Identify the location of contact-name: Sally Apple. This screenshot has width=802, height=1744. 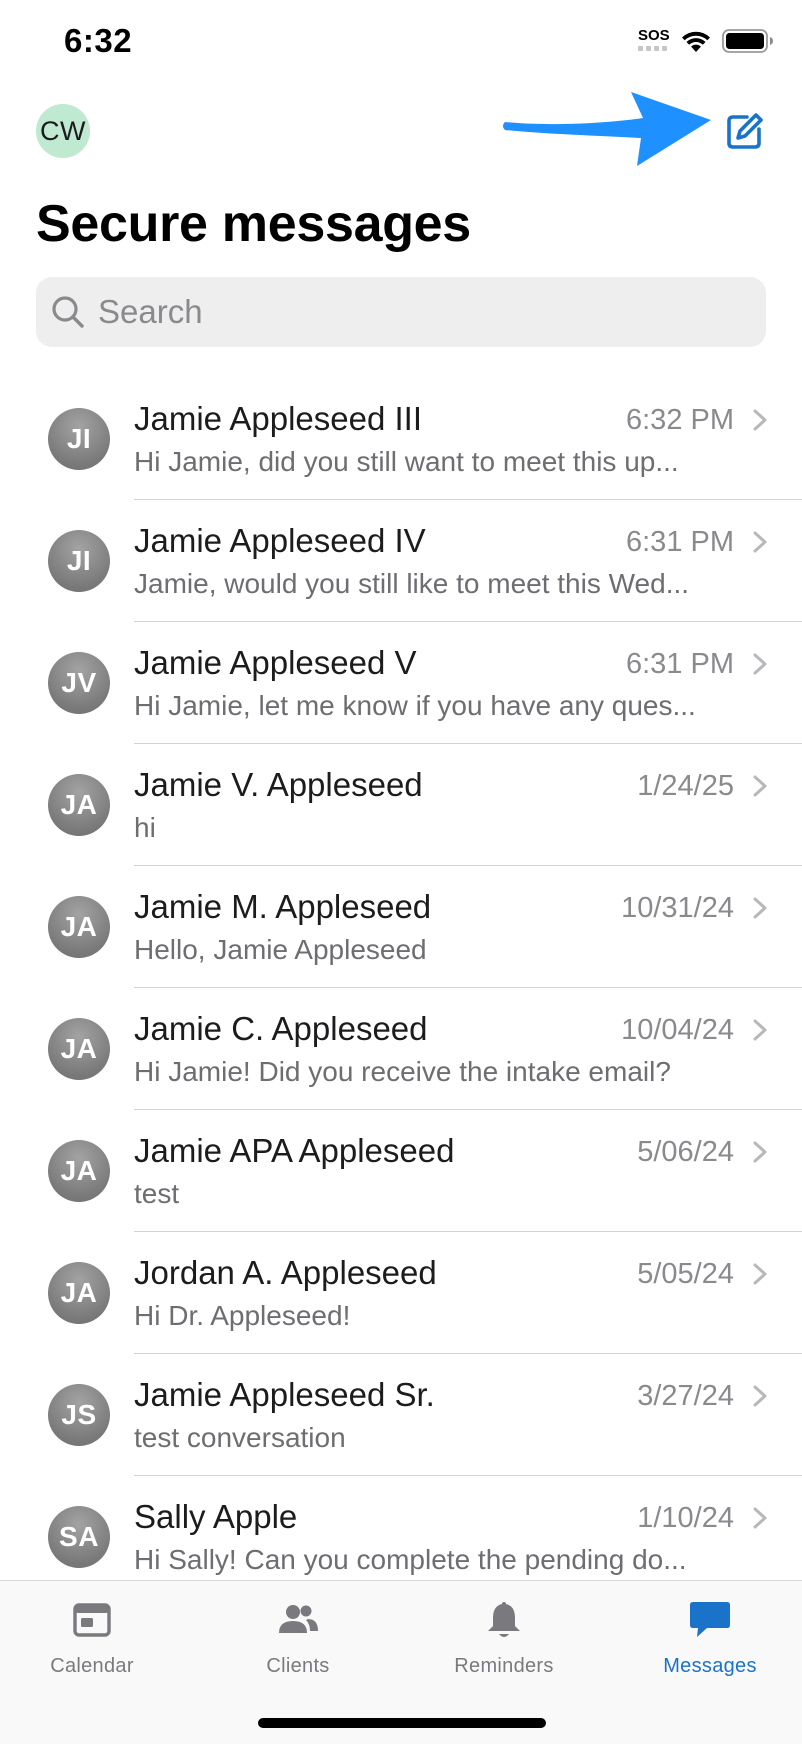
(216, 1516).